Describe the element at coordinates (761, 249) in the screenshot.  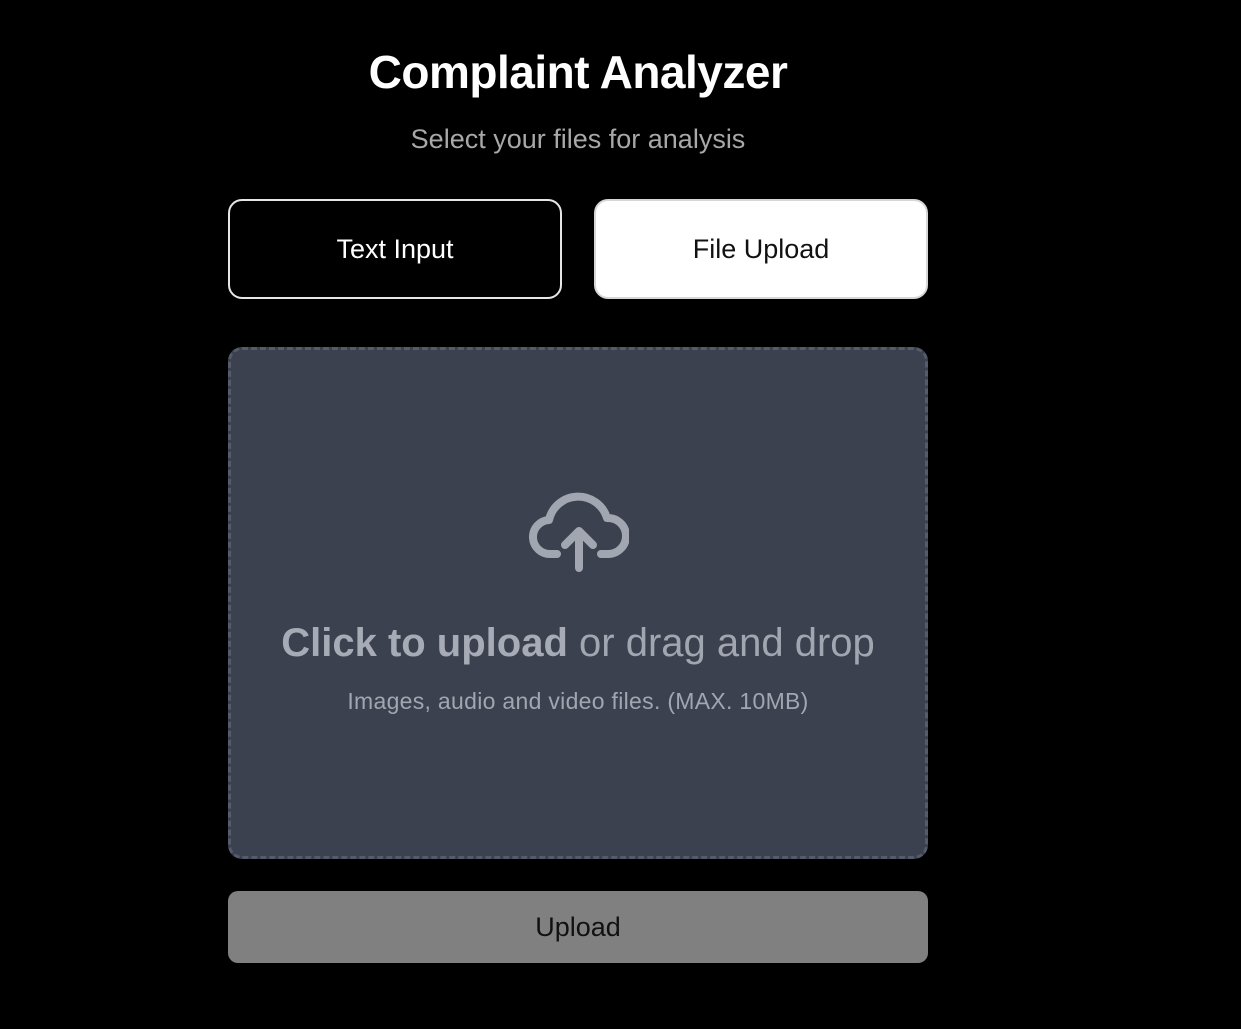
I see `tab-file-upload: File Upload` at that location.